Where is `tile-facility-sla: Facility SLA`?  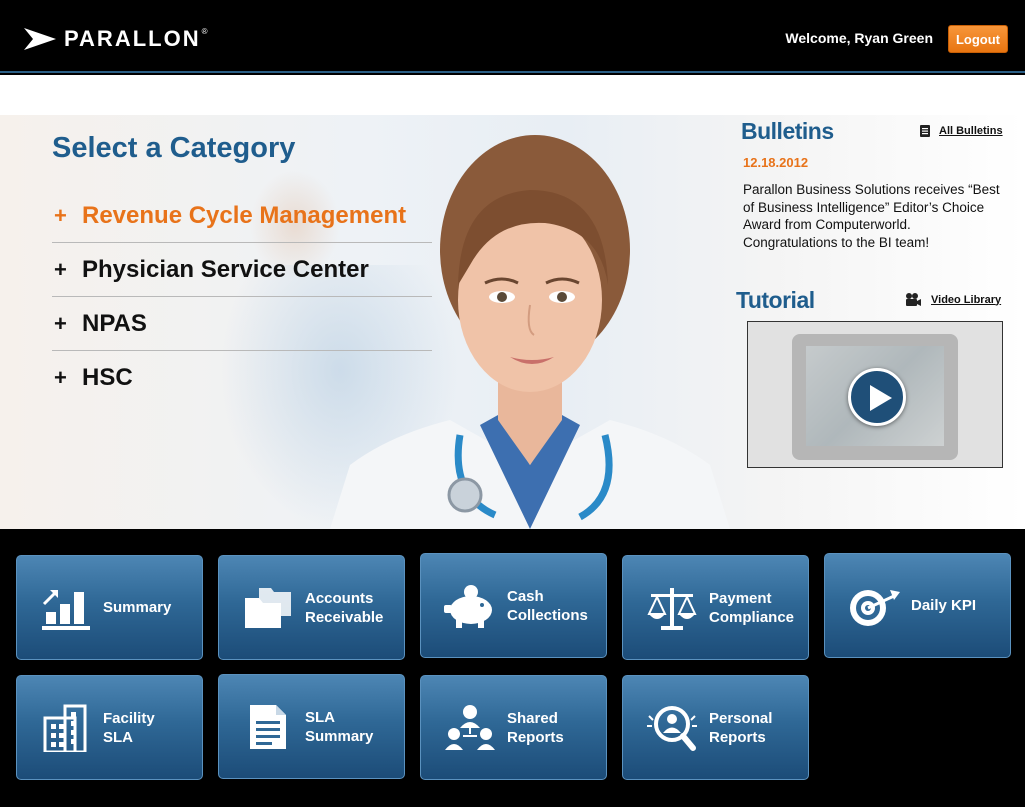
tile-facility-sla: Facility SLA is located at coordinates (109, 727).